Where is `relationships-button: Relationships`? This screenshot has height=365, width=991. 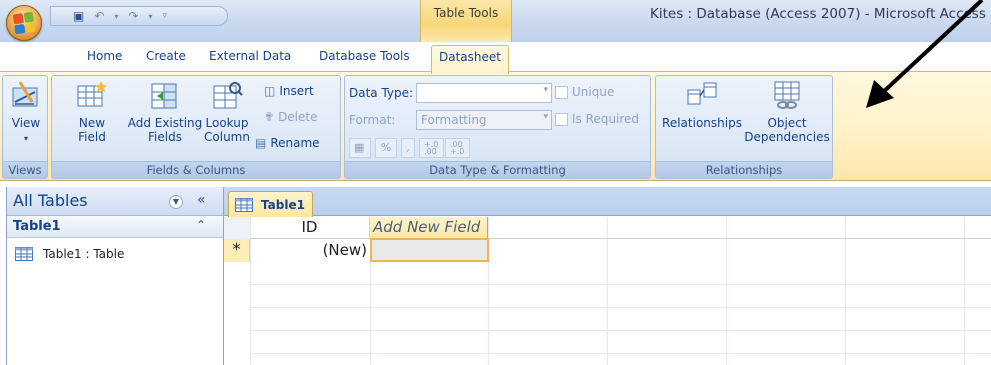
relationships-button: Relationships is located at coordinates (702, 105).